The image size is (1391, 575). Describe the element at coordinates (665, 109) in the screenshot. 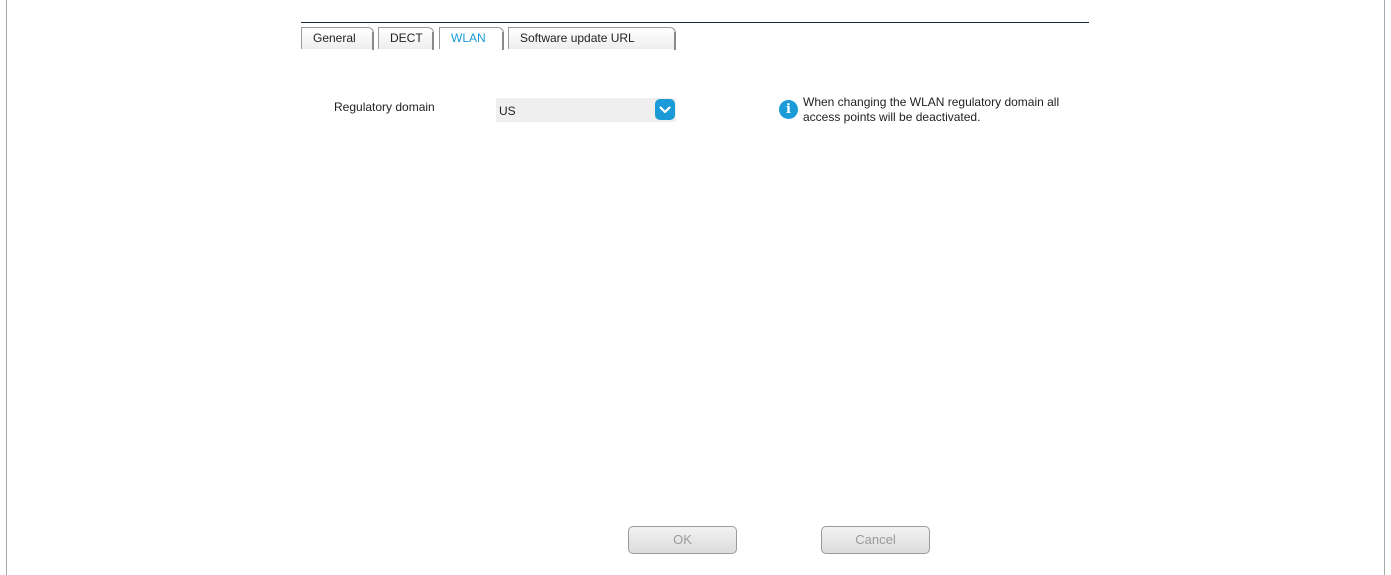

I see `chevron-down-icon` at that location.